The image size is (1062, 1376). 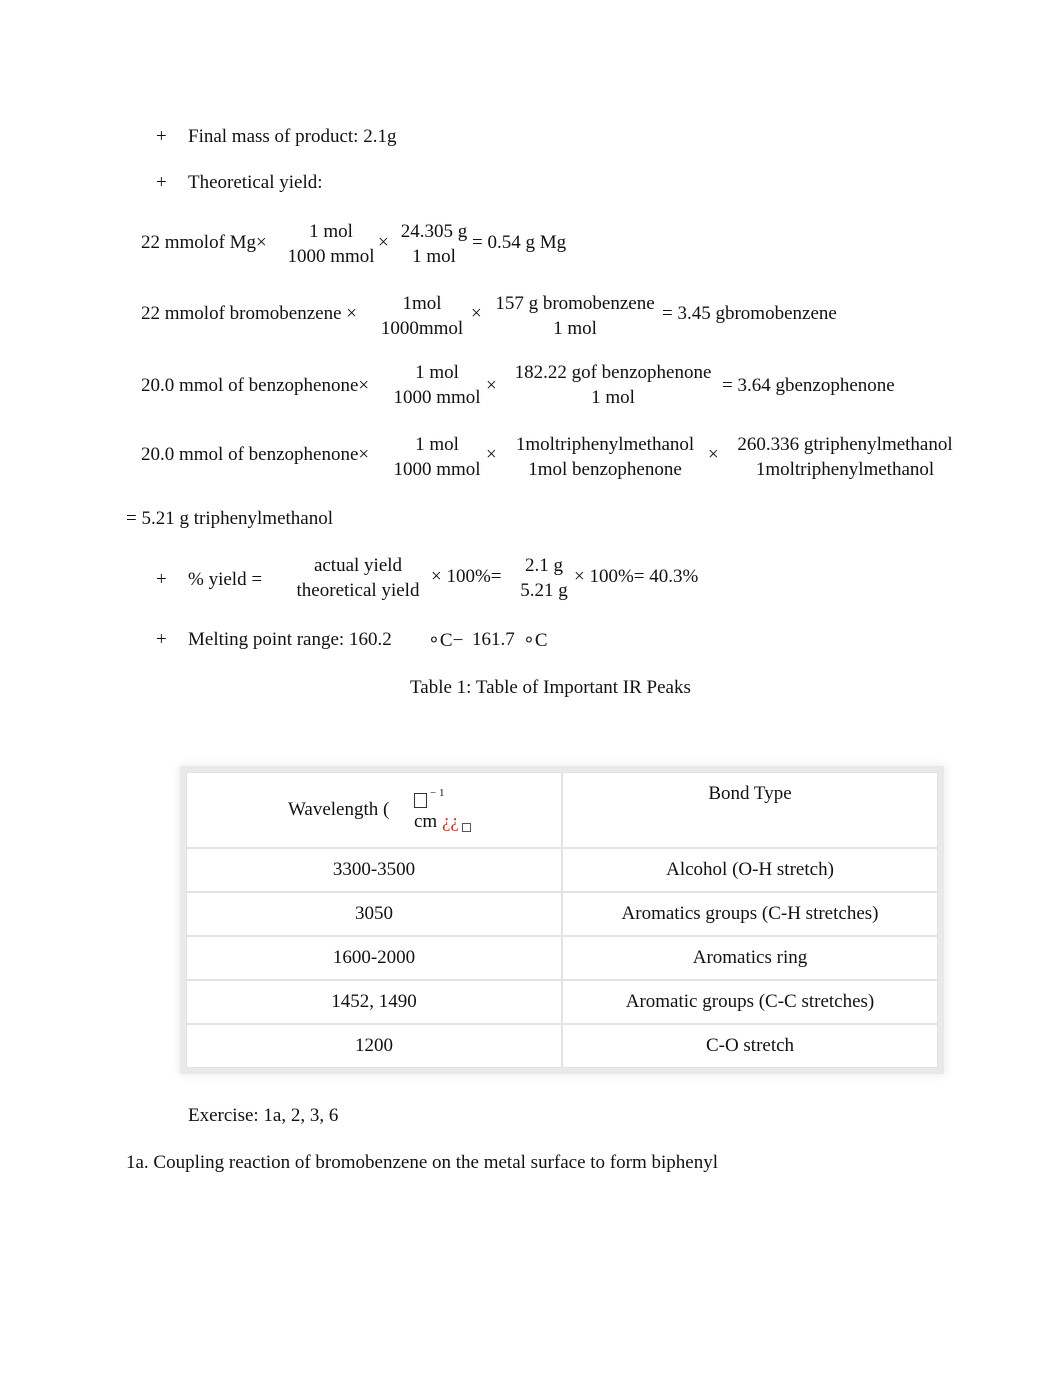 I want to click on cell-bond-type: C-O stretch, so click(x=750, y=1046).